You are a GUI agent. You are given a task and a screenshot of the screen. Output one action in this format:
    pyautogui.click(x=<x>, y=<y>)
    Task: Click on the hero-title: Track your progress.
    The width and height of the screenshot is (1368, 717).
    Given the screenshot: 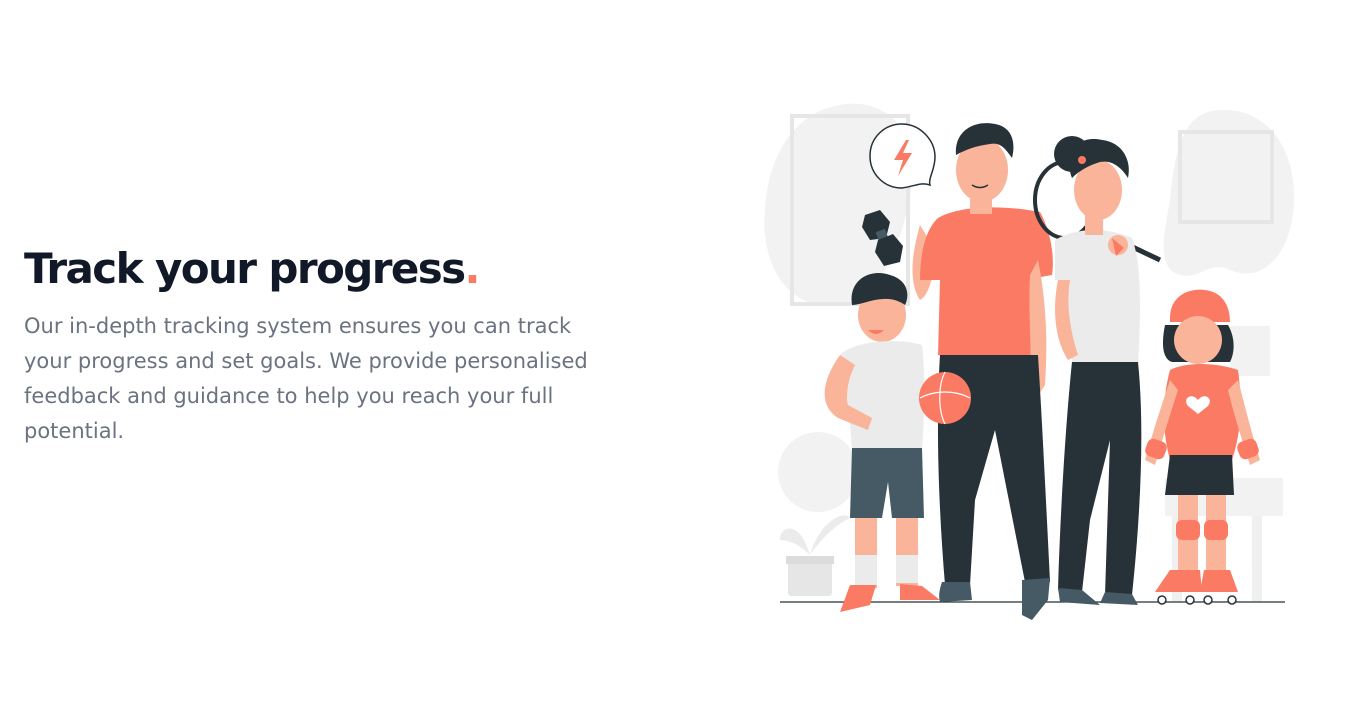 What is the action you would take?
    pyautogui.click(x=334, y=269)
    